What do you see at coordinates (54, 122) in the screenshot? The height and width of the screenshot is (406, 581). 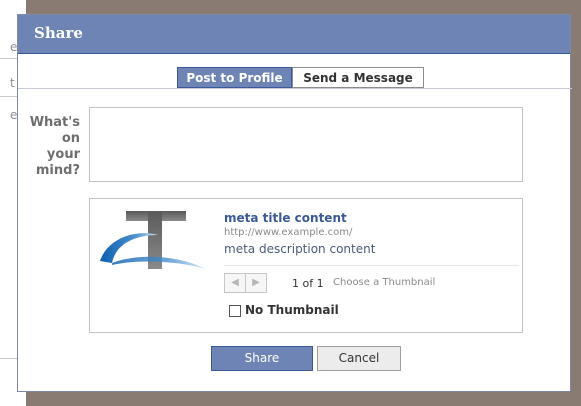 I see `prompt-line: What's` at bounding box center [54, 122].